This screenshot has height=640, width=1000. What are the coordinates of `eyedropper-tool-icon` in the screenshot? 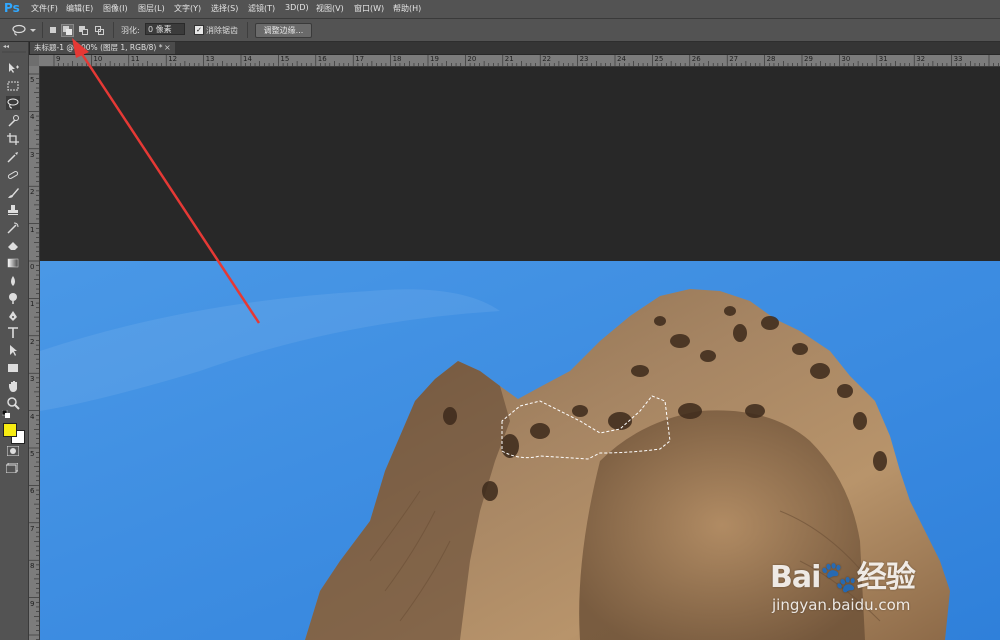 It's located at (13, 157).